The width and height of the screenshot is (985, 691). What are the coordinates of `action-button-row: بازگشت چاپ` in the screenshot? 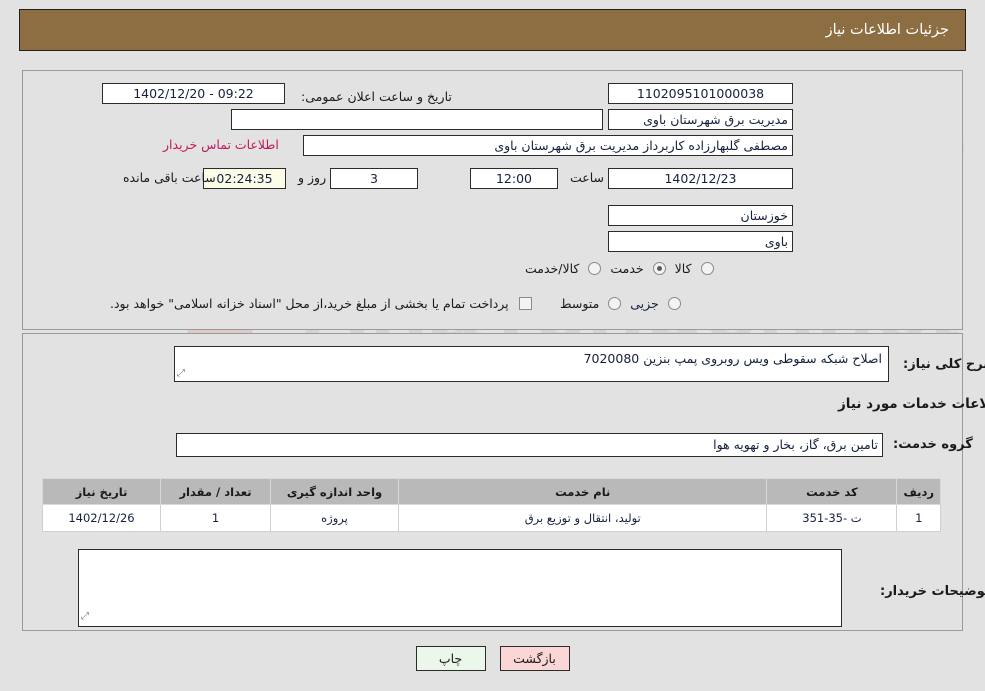 It's located at (492, 658).